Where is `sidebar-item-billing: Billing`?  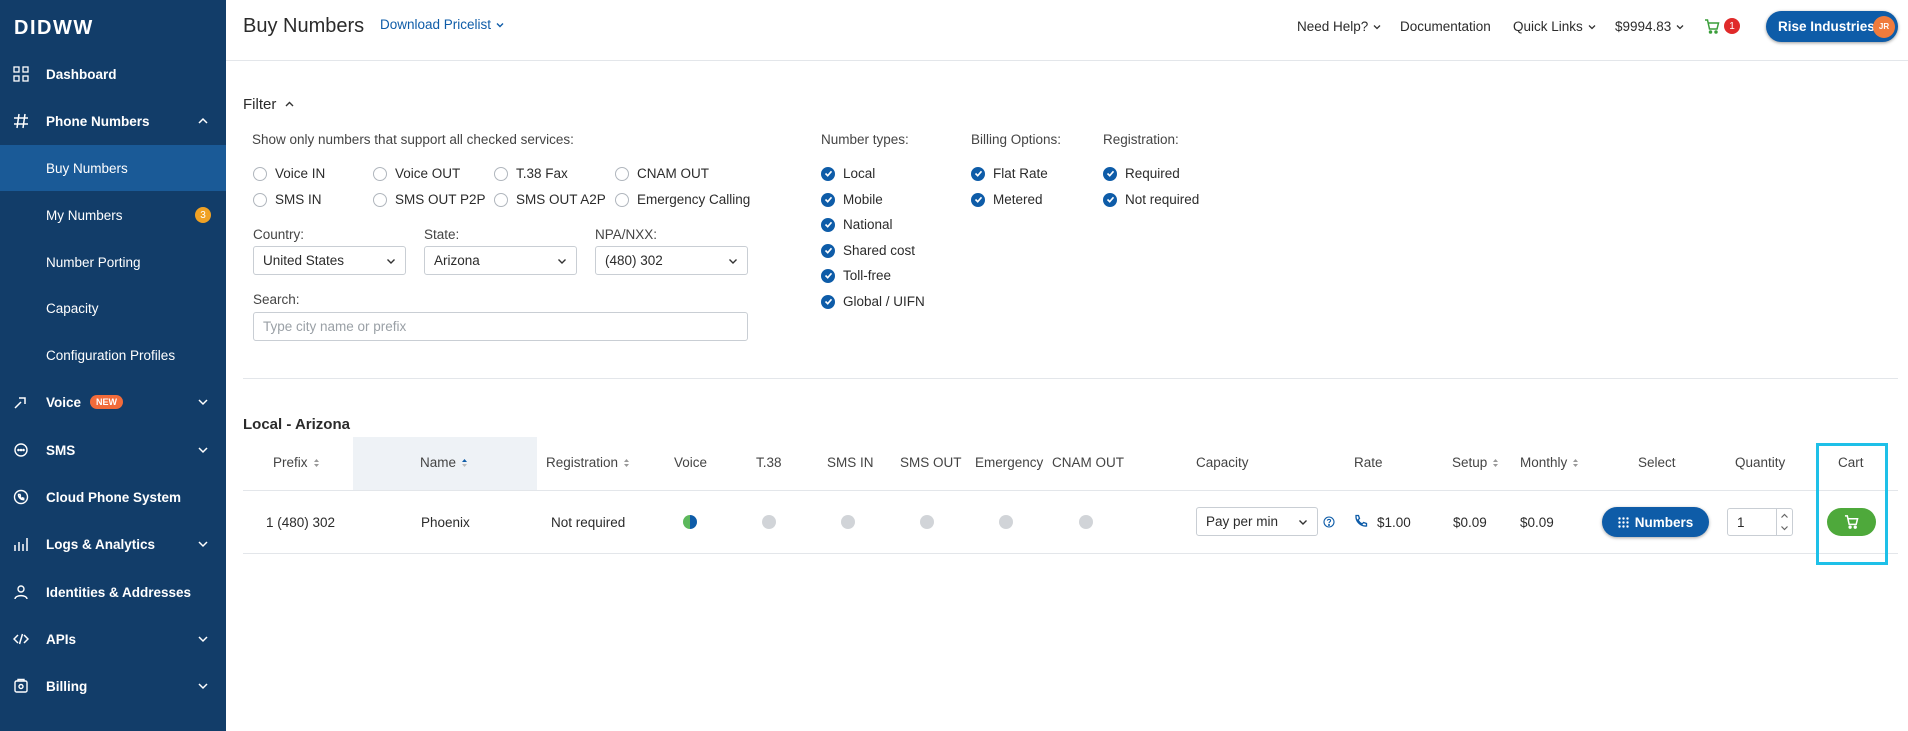 sidebar-item-billing: Billing is located at coordinates (113, 686).